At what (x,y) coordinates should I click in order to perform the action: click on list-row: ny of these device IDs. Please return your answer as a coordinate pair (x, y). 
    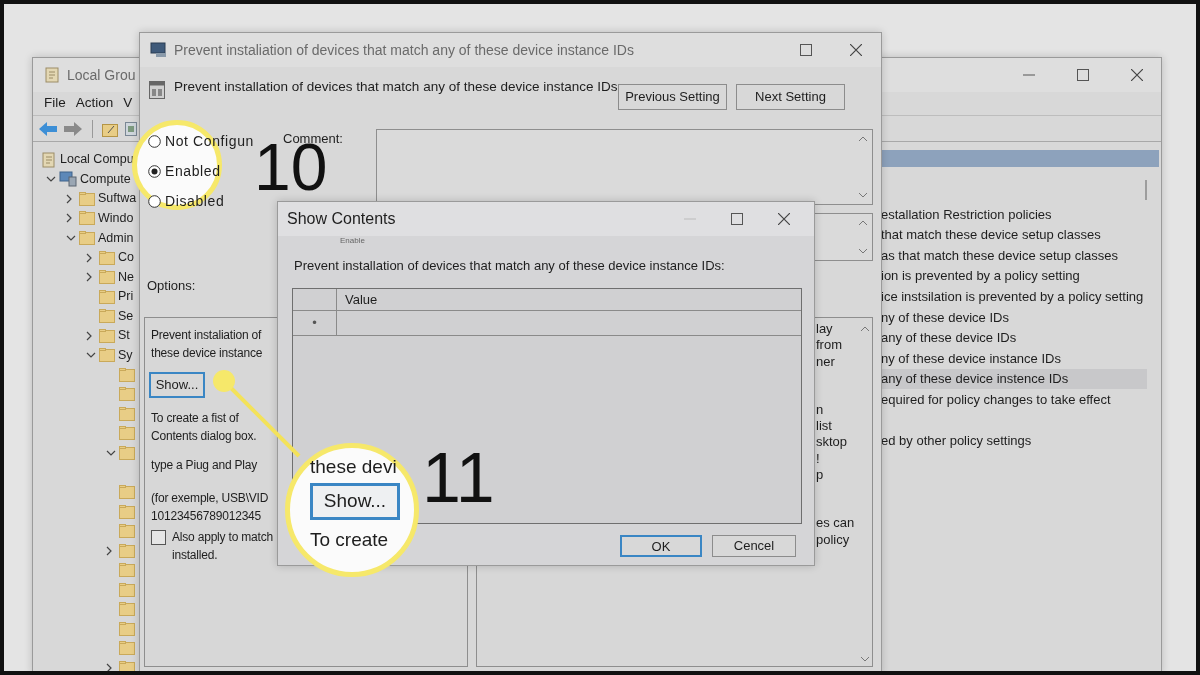
    Looking at the image, I should click on (1013, 317).